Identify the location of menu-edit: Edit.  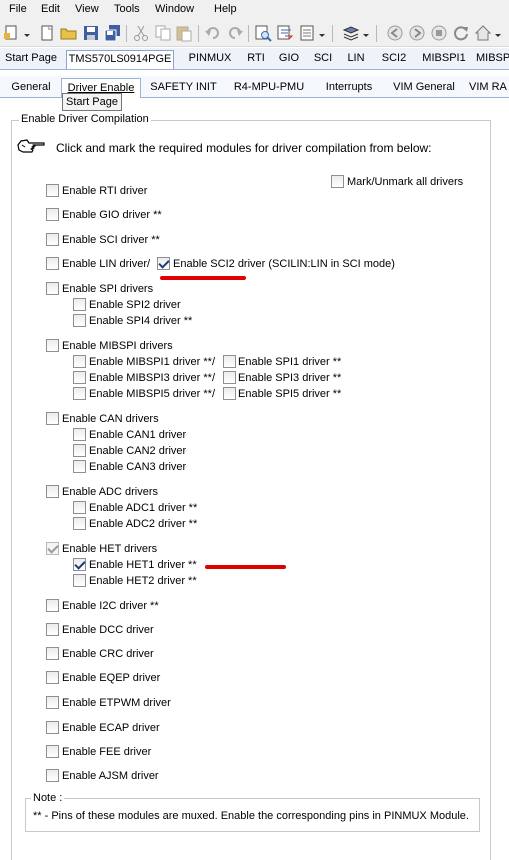
(50, 9).